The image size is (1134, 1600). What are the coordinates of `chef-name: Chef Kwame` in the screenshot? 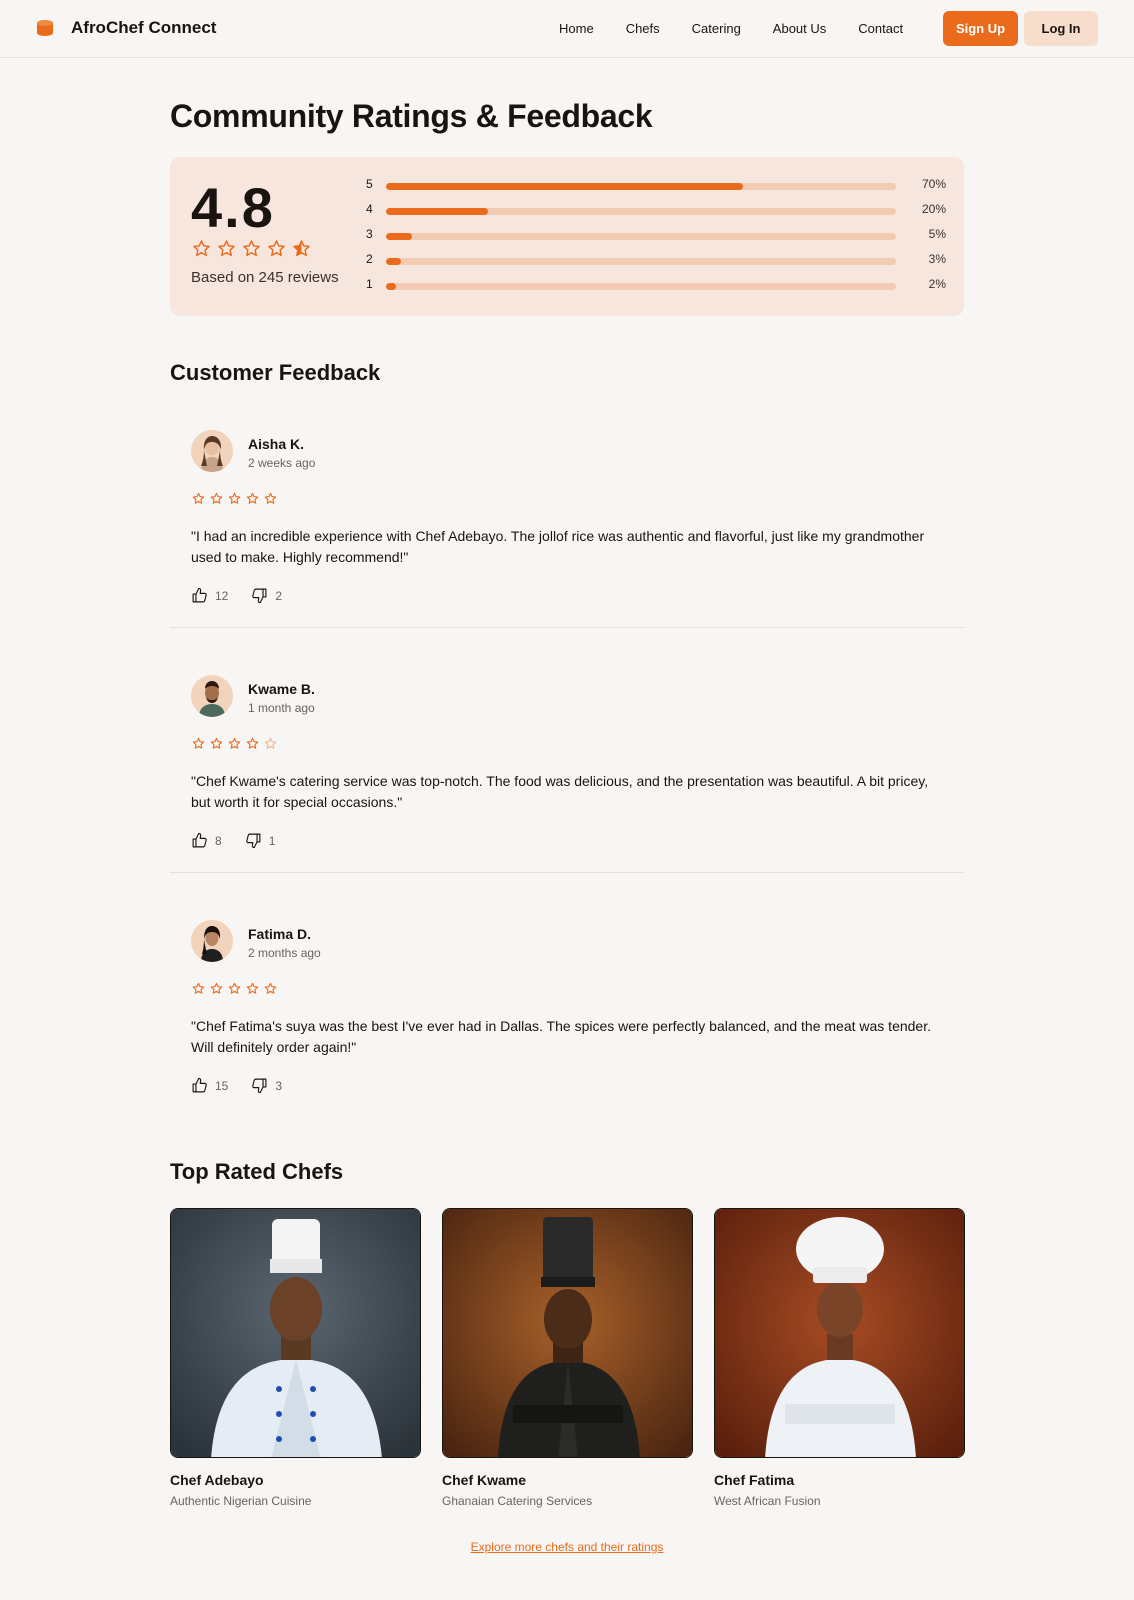 It's located at (484, 1480).